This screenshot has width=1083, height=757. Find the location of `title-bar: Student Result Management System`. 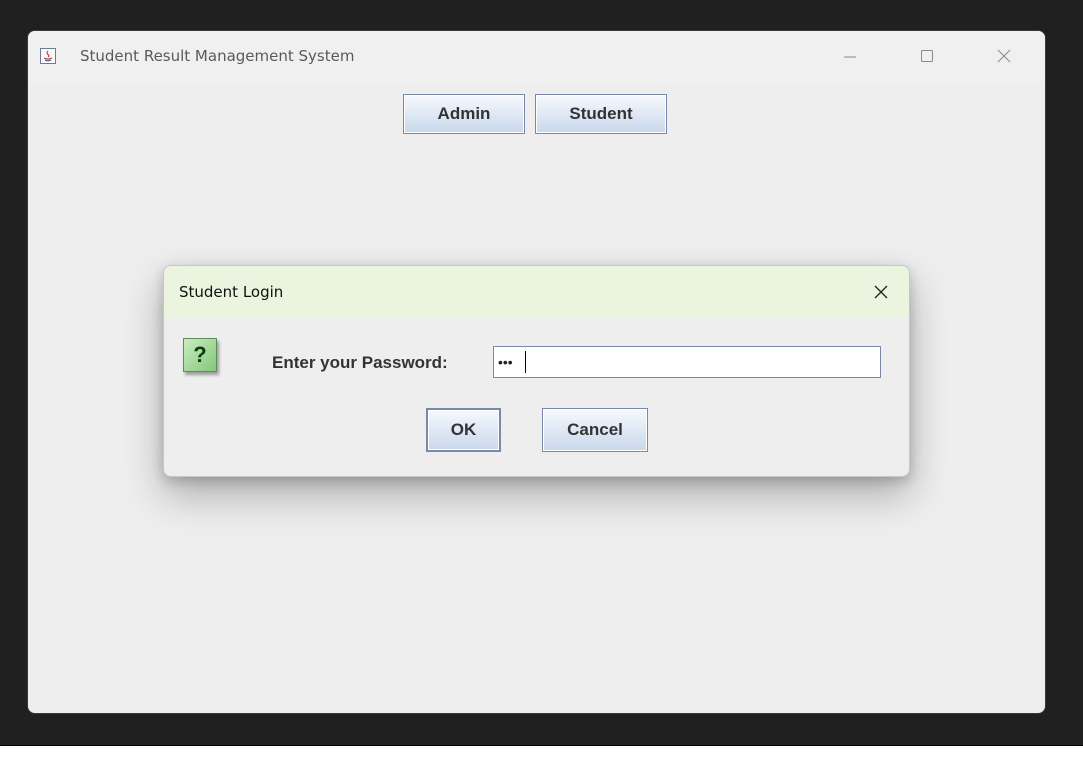

title-bar: Student Result Management System is located at coordinates (536, 57).